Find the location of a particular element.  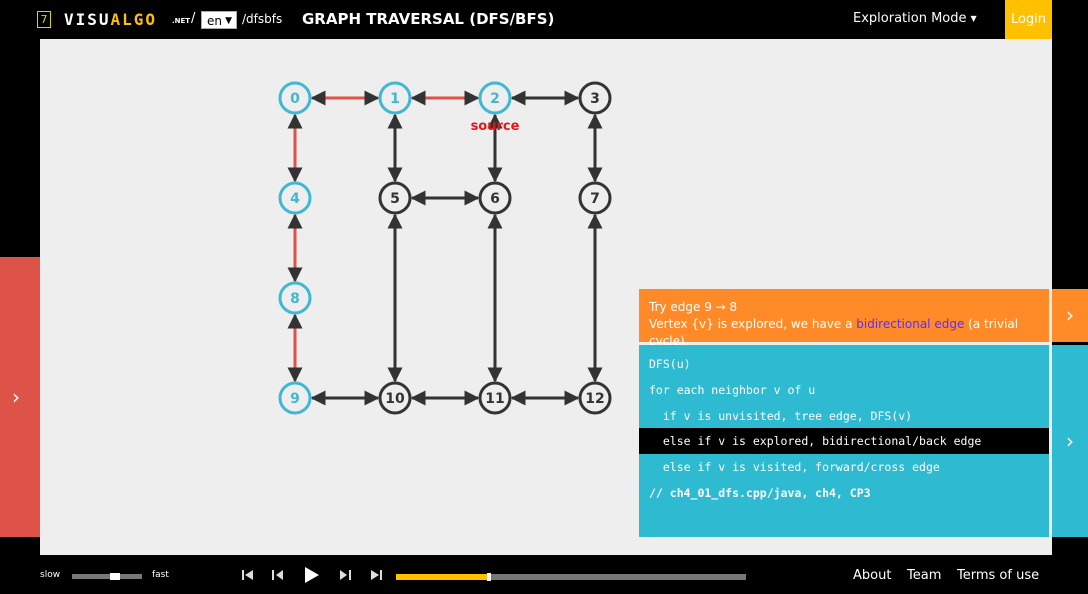

vertex-4: 4 is located at coordinates (295, 198).